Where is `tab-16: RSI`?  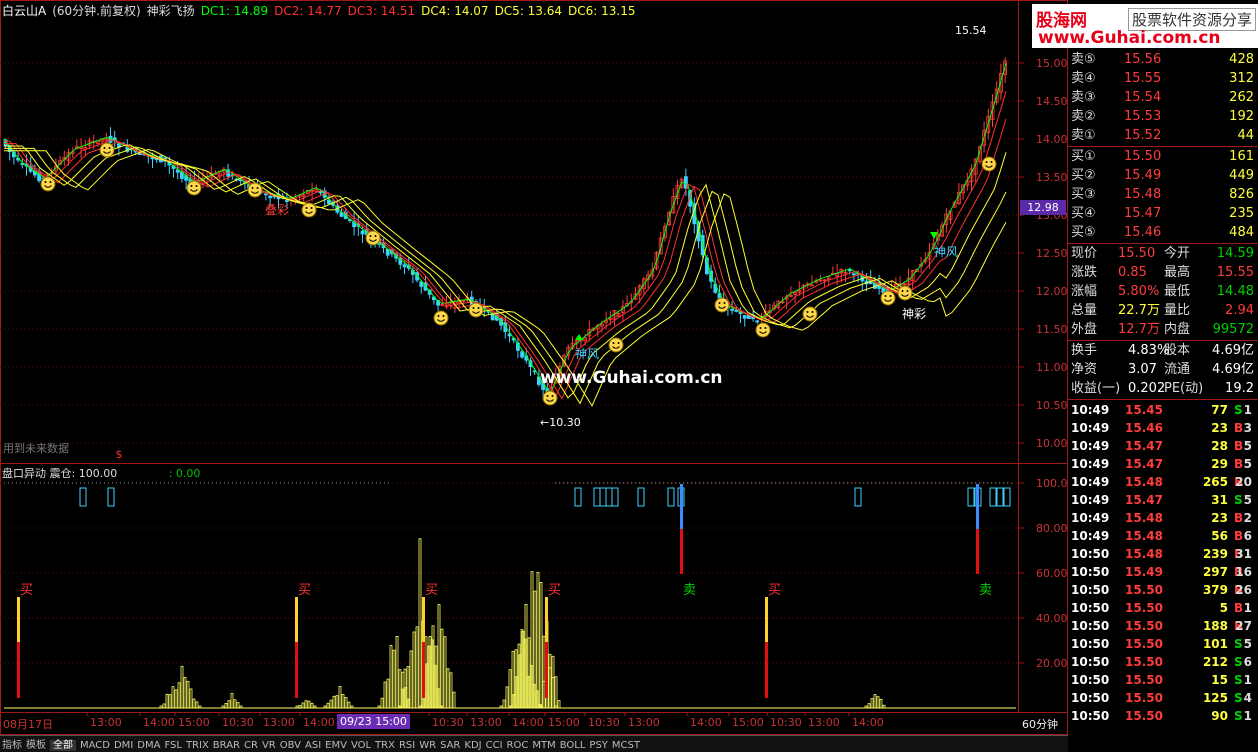 tab-16: RSI is located at coordinates (407, 745).